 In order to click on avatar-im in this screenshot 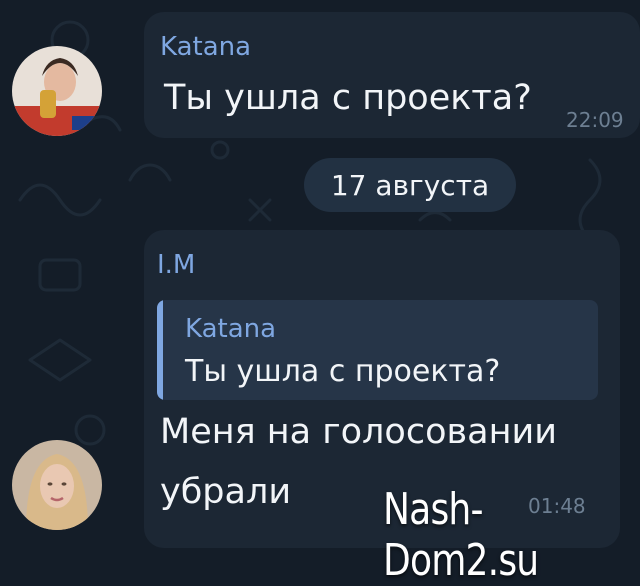, I will do `click(57, 485)`.